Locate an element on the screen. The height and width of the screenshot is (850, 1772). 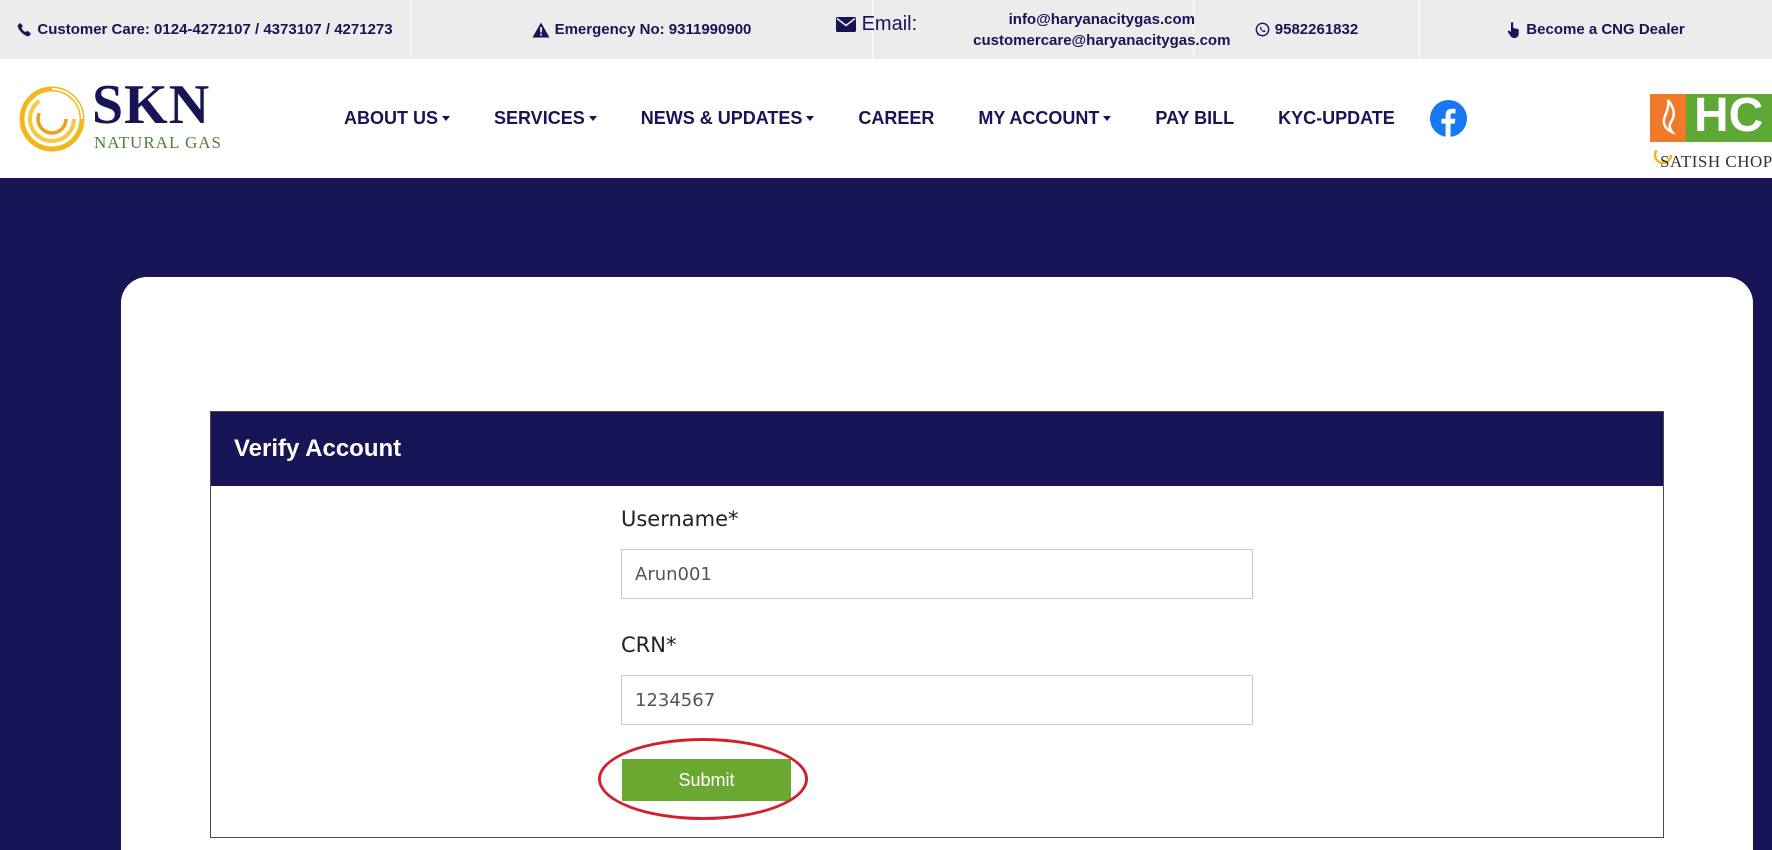
become-dealer-link: Become a CNG Dealer is located at coordinates (1596, 29).